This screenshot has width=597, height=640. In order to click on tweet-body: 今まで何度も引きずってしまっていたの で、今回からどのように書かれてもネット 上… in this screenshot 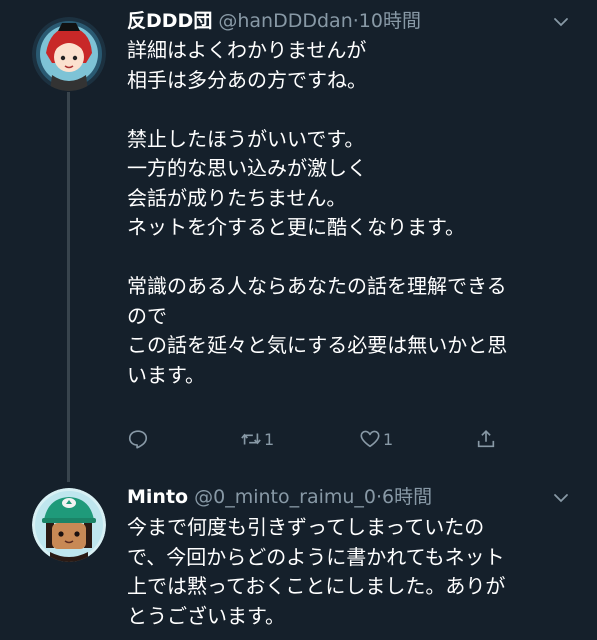, I will do `click(316, 571)`.